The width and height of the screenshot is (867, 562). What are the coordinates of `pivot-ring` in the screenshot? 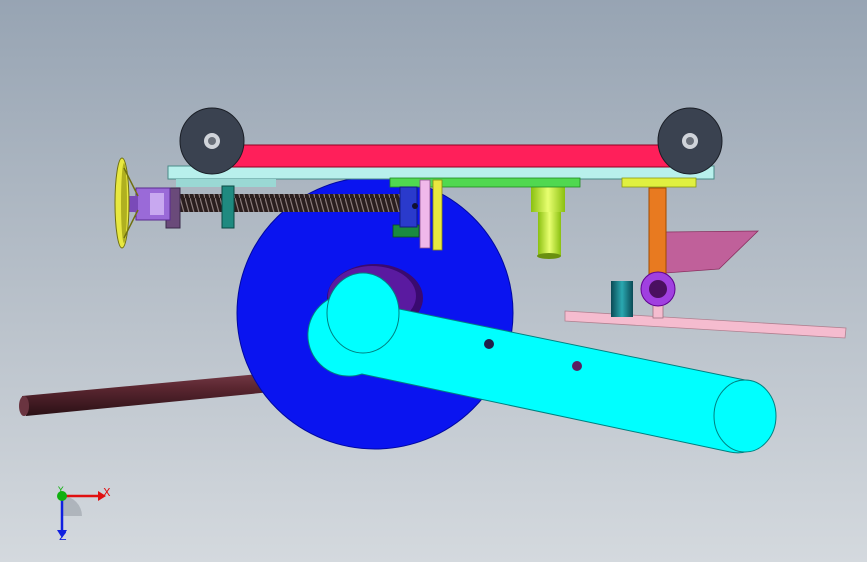 It's located at (658, 289).